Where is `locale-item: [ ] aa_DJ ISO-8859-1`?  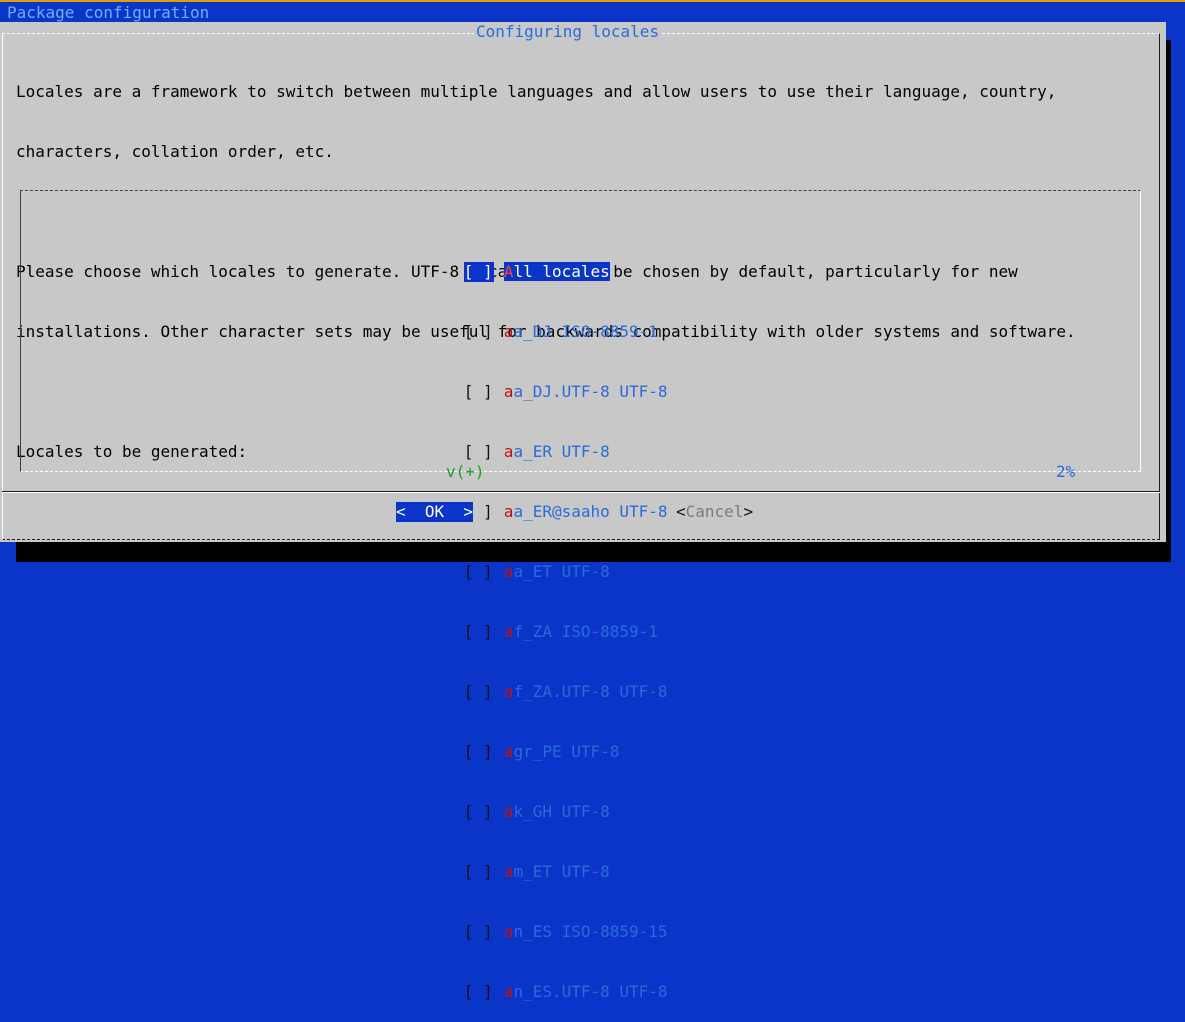
locale-item: [ ] aa_DJ ISO-8859-1 is located at coordinates (537, 321).